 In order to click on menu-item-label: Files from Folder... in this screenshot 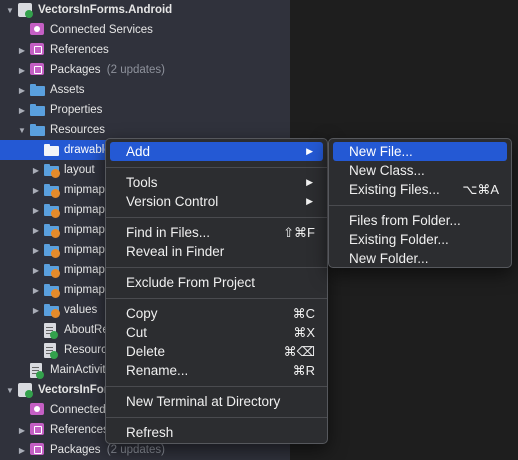, I will do `click(405, 220)`.